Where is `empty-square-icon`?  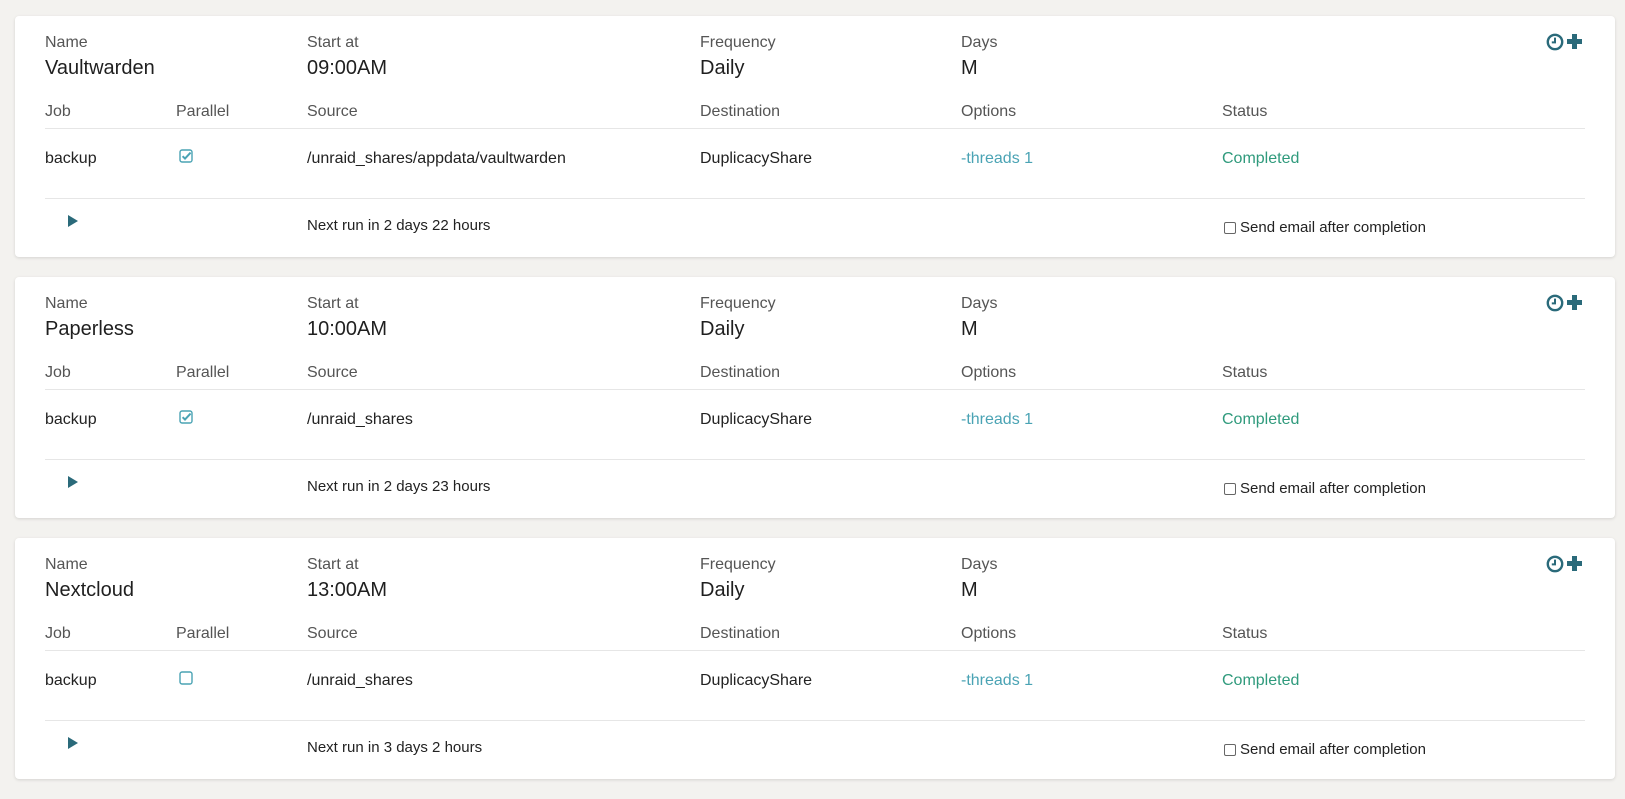
empty-square-icon is located at coordinates (186, 680).